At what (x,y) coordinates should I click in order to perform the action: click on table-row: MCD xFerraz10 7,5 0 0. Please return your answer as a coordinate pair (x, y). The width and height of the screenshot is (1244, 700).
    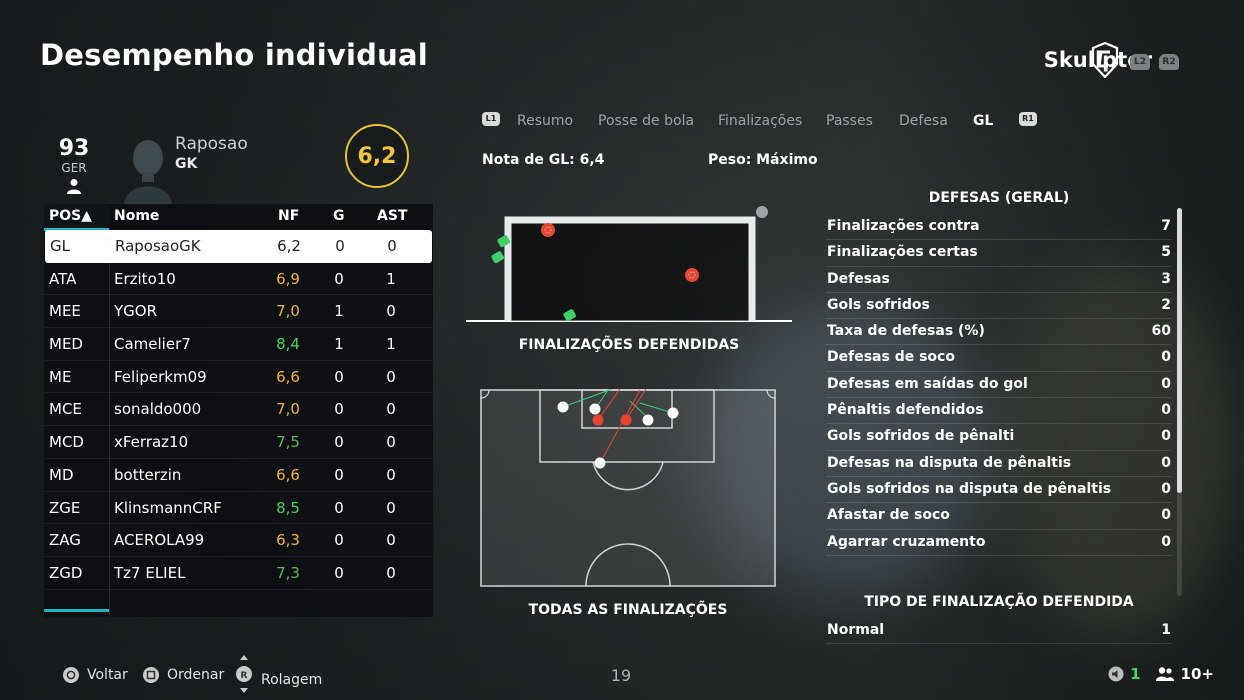
    Looking at the image, I should click on (238, 442).